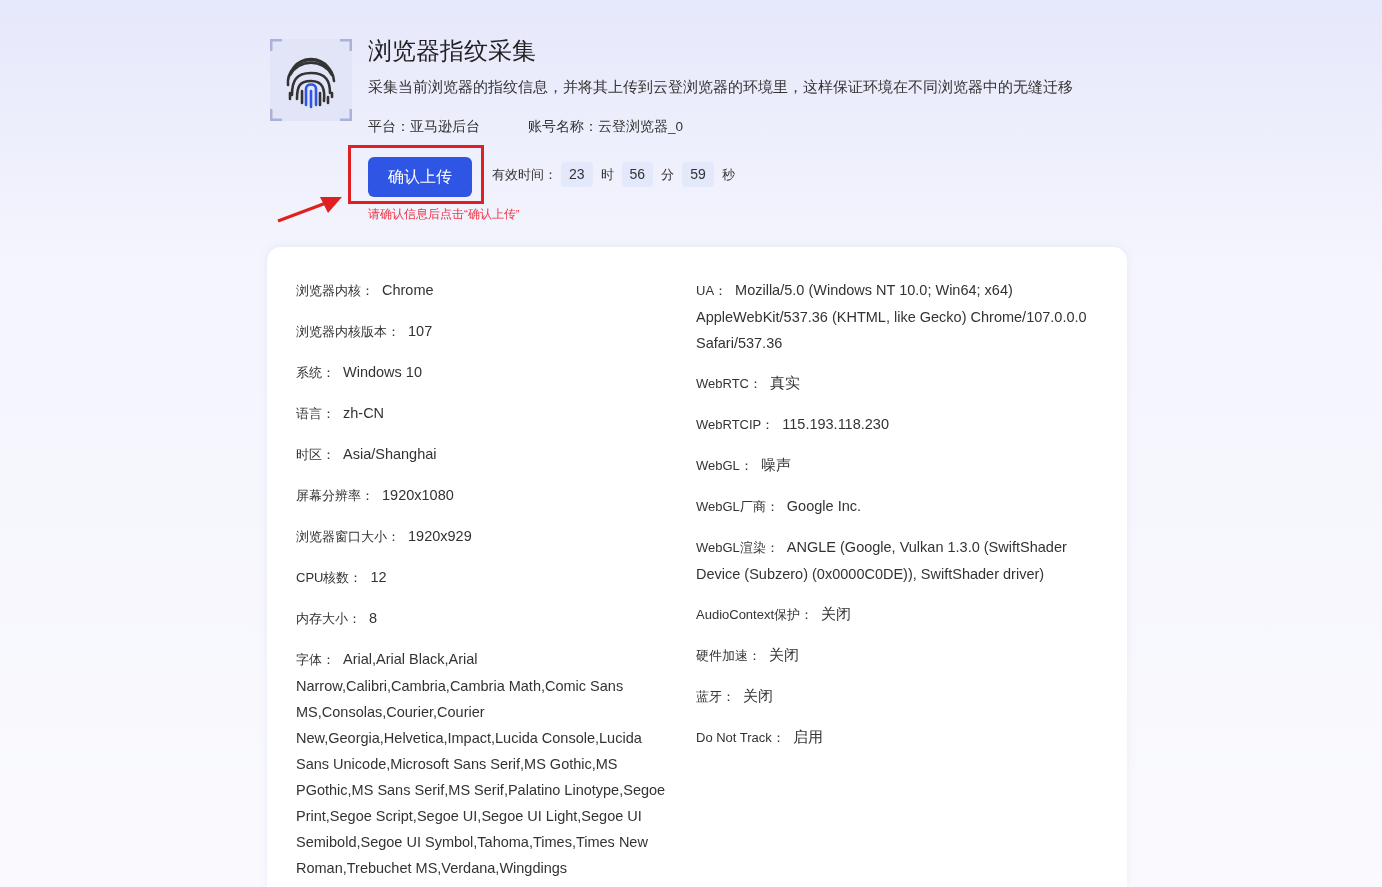  I want to click on countdown-unit: 时, so click(607, 174).